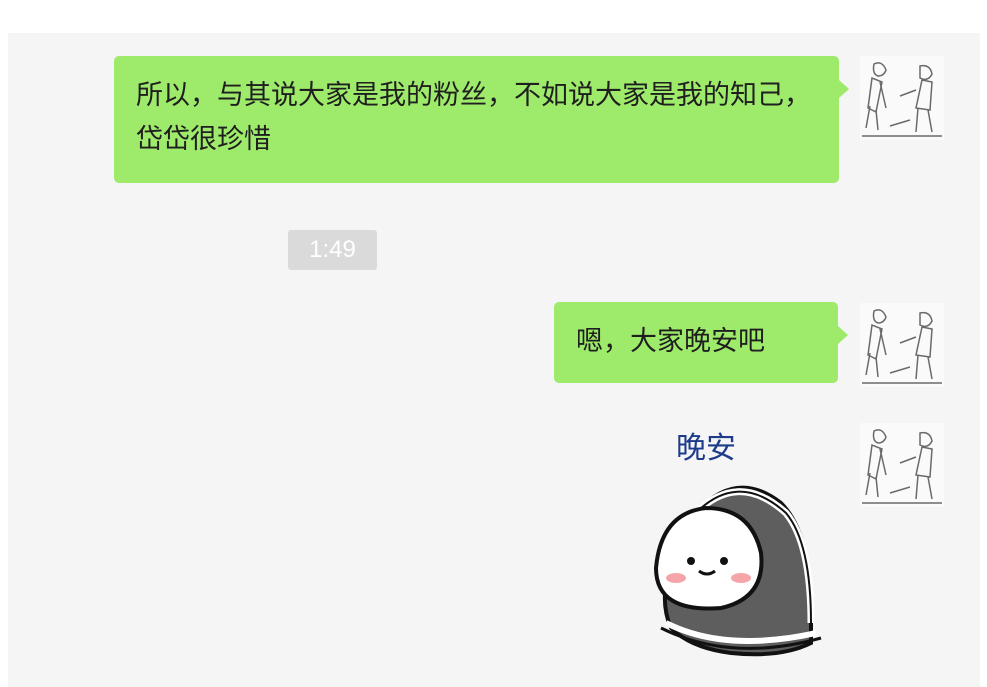 The image size is (987, 687). What do you see at coordinates (332, 250) in the screenshot?
I see `timestamp: 1:49` at bounding box center [332, 250].